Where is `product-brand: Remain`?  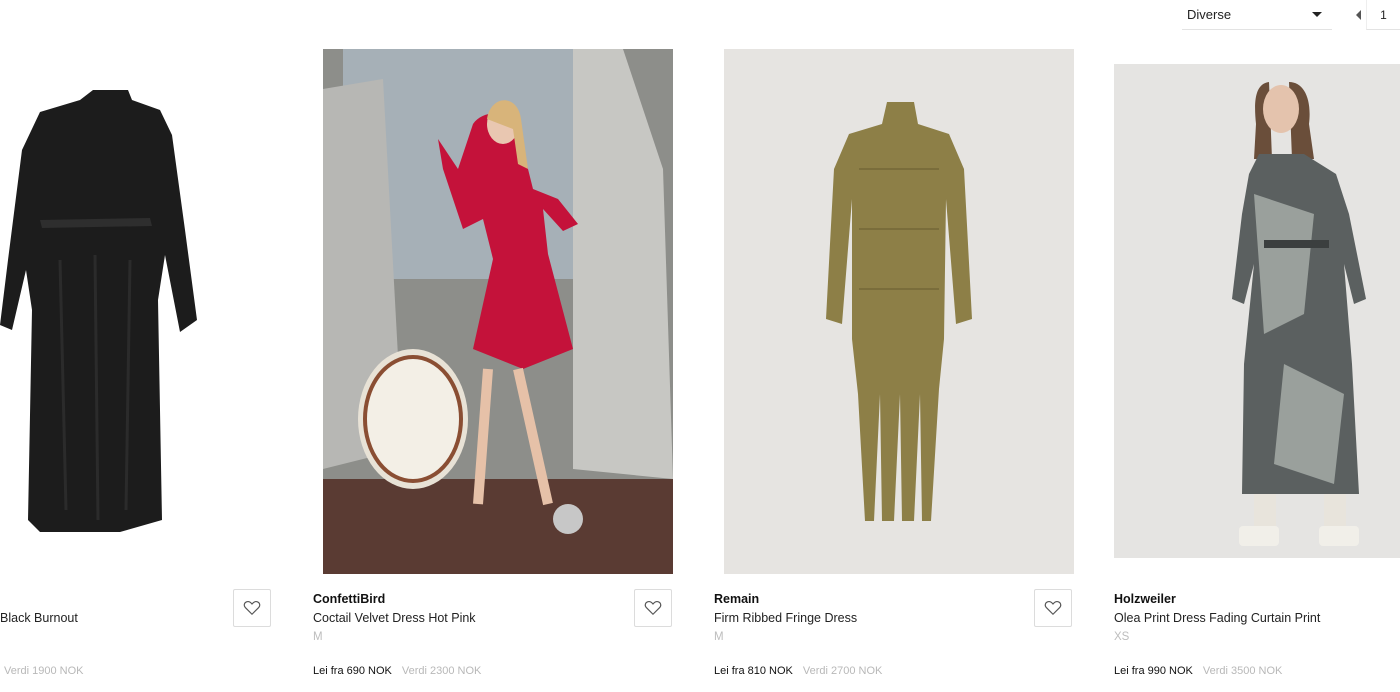 product-brand: Remain is located at coordinates (737, 599).